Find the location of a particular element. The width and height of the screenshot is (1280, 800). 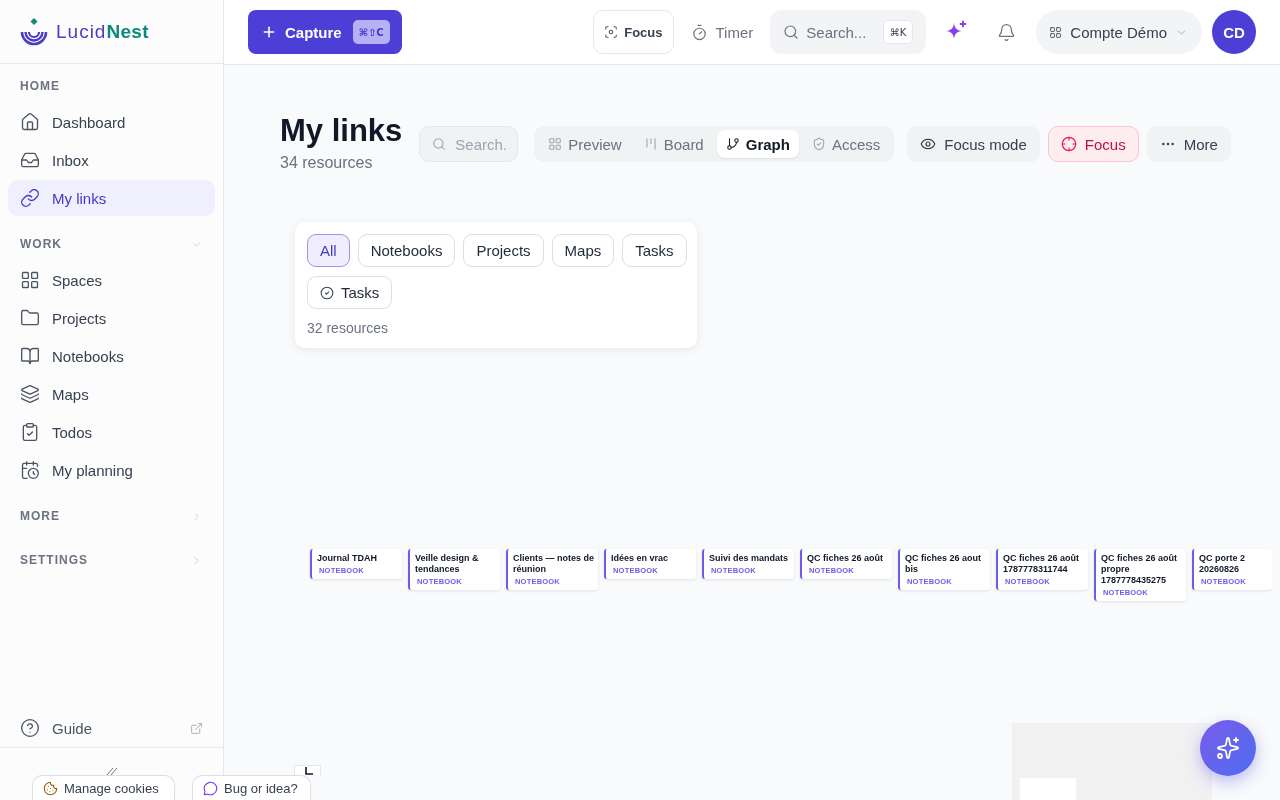

shortcut-key: ⌘K is located at coordinates (898, 32).